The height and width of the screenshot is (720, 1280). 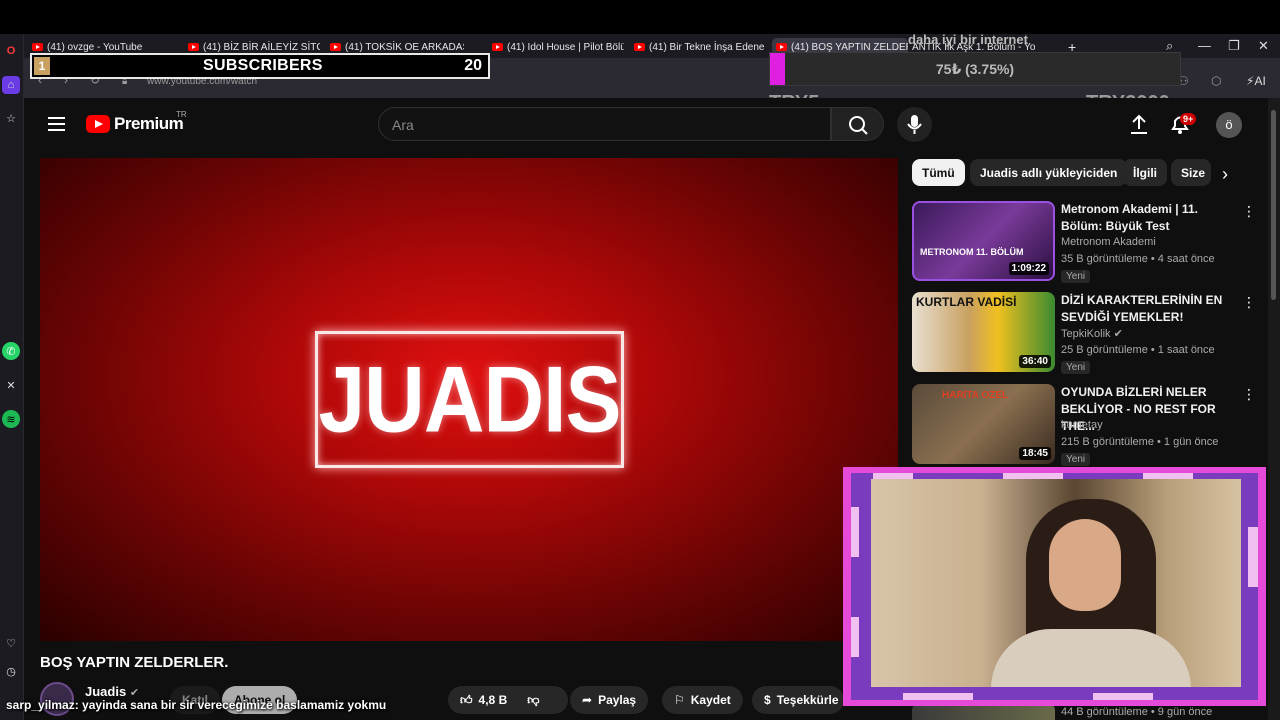 What do you see at coordinates (1118, 334) in the screenshot?
I see `verified-icon: ✔` at bounding box center [1118, 334].